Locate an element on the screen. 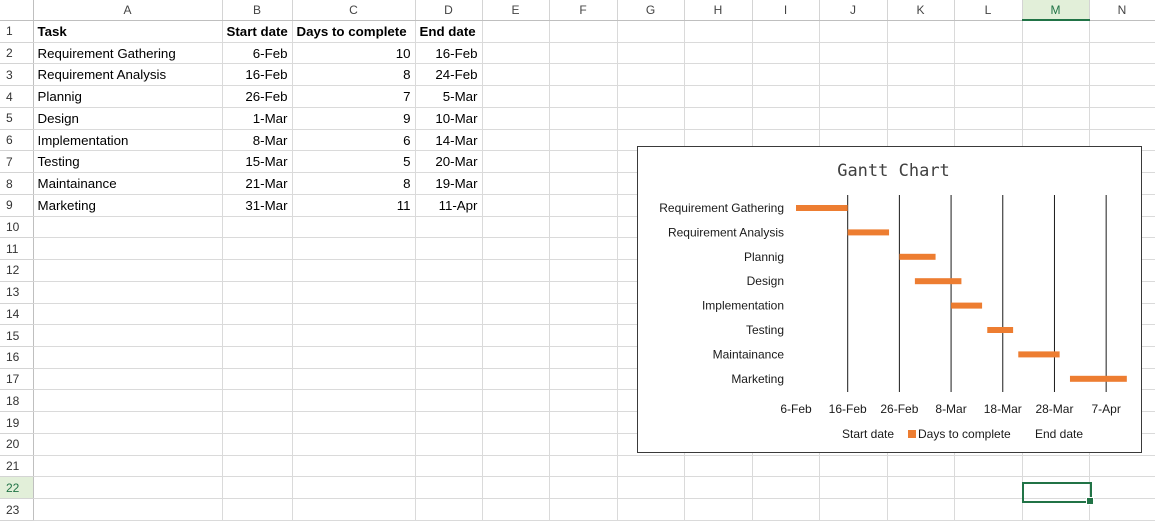 The image size is (1155, 521). row-header-10: 10 is located at coordinates (17, 227).